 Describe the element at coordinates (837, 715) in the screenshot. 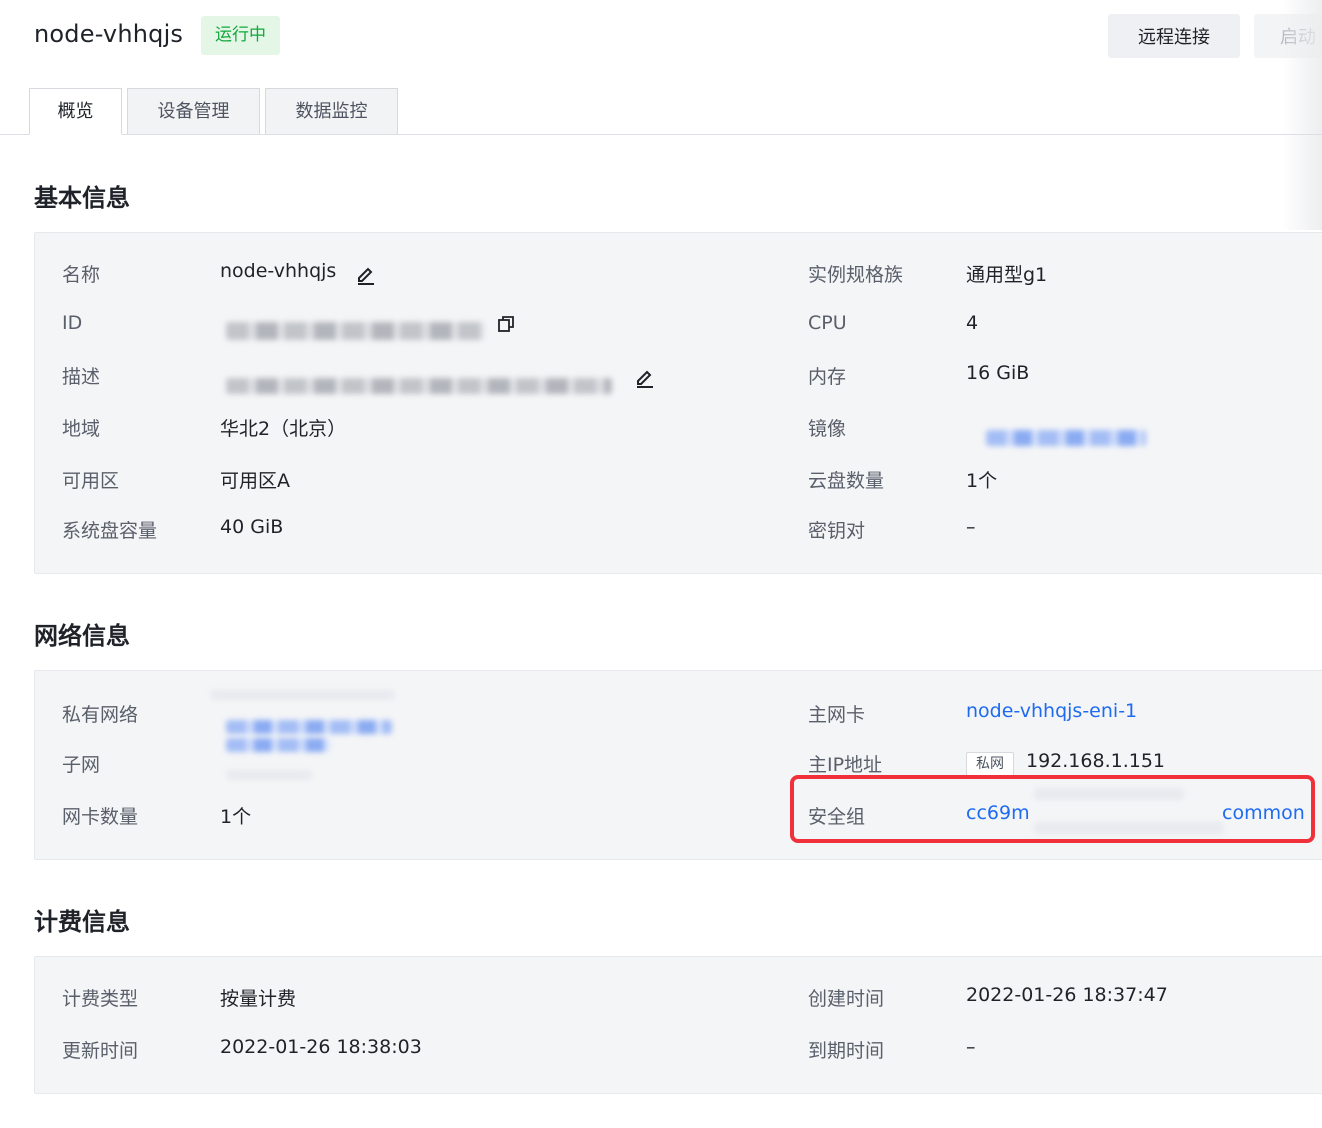

I see `primary-nic-label: 主网卡` at that location.